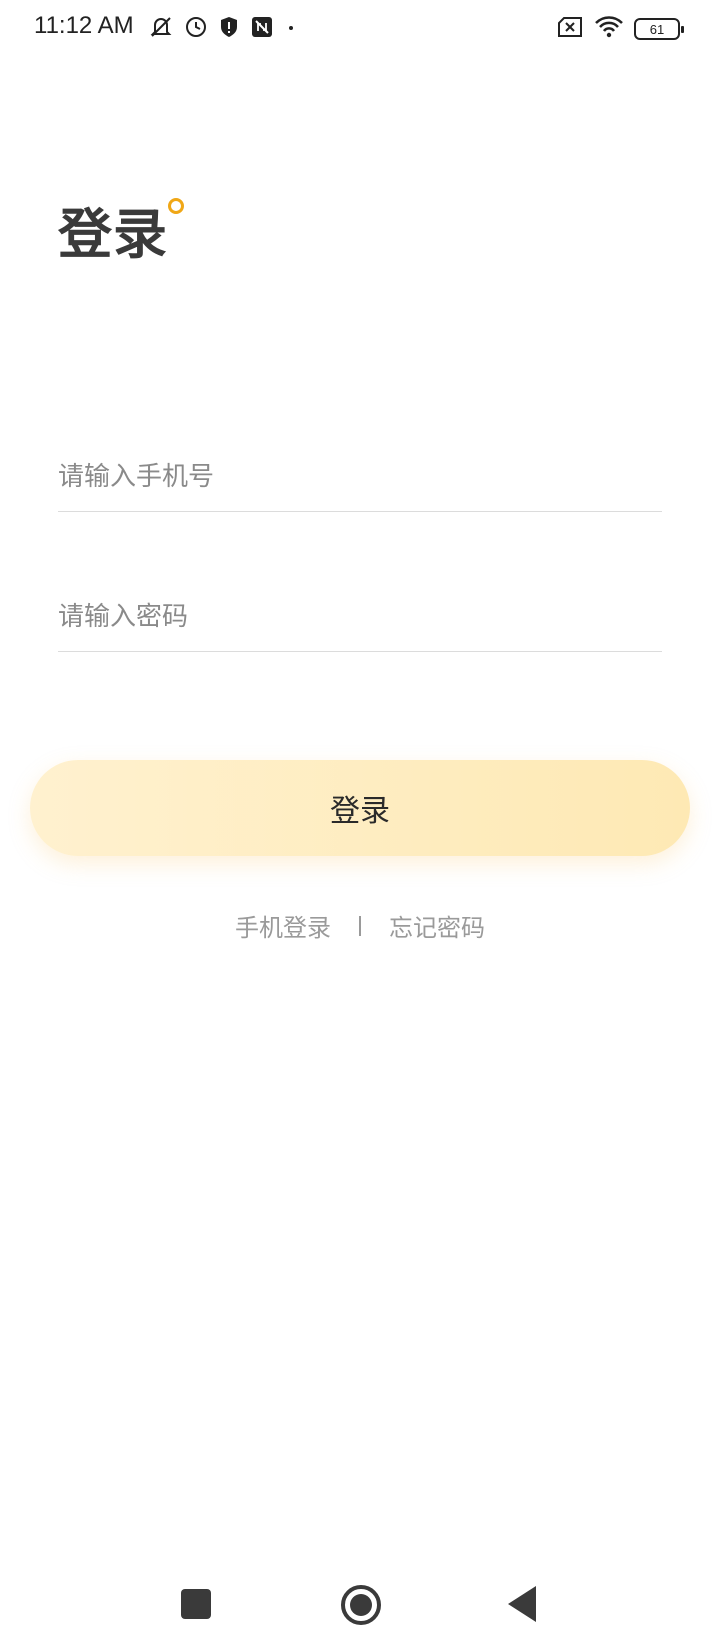 The width and height of the screenshot is (720, 1650). I want to click on battery-level: 61, so click(657, 29).